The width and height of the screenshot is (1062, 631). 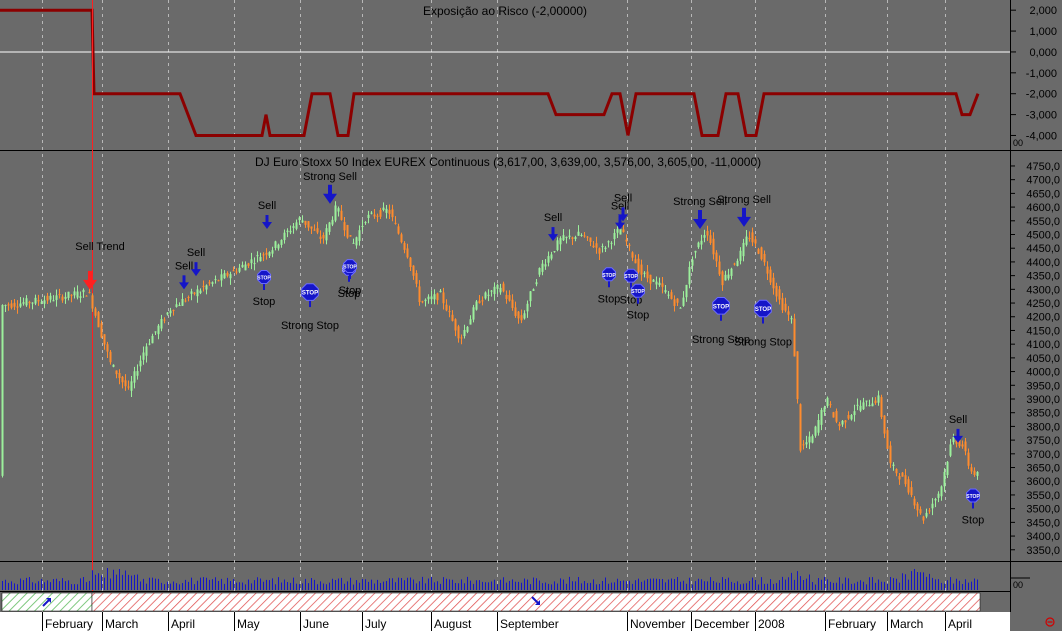 I want to click on x-tick-label: 2008, so click(x=771, y=624).